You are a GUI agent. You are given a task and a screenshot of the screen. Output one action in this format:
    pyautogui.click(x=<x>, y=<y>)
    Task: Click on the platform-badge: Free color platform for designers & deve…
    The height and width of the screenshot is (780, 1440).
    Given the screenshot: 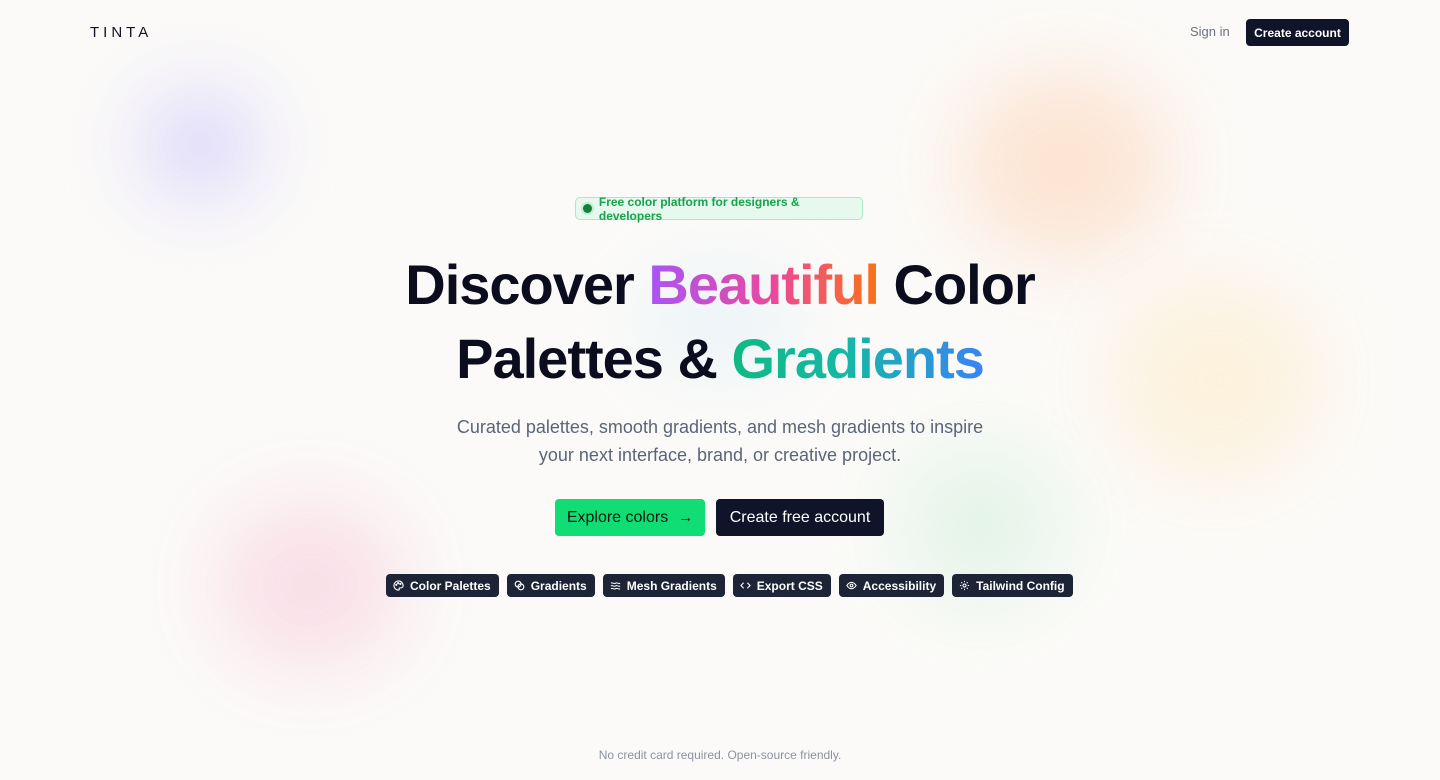 What is the action you would take?
    pyautogui.click(x=719, y=208)
    